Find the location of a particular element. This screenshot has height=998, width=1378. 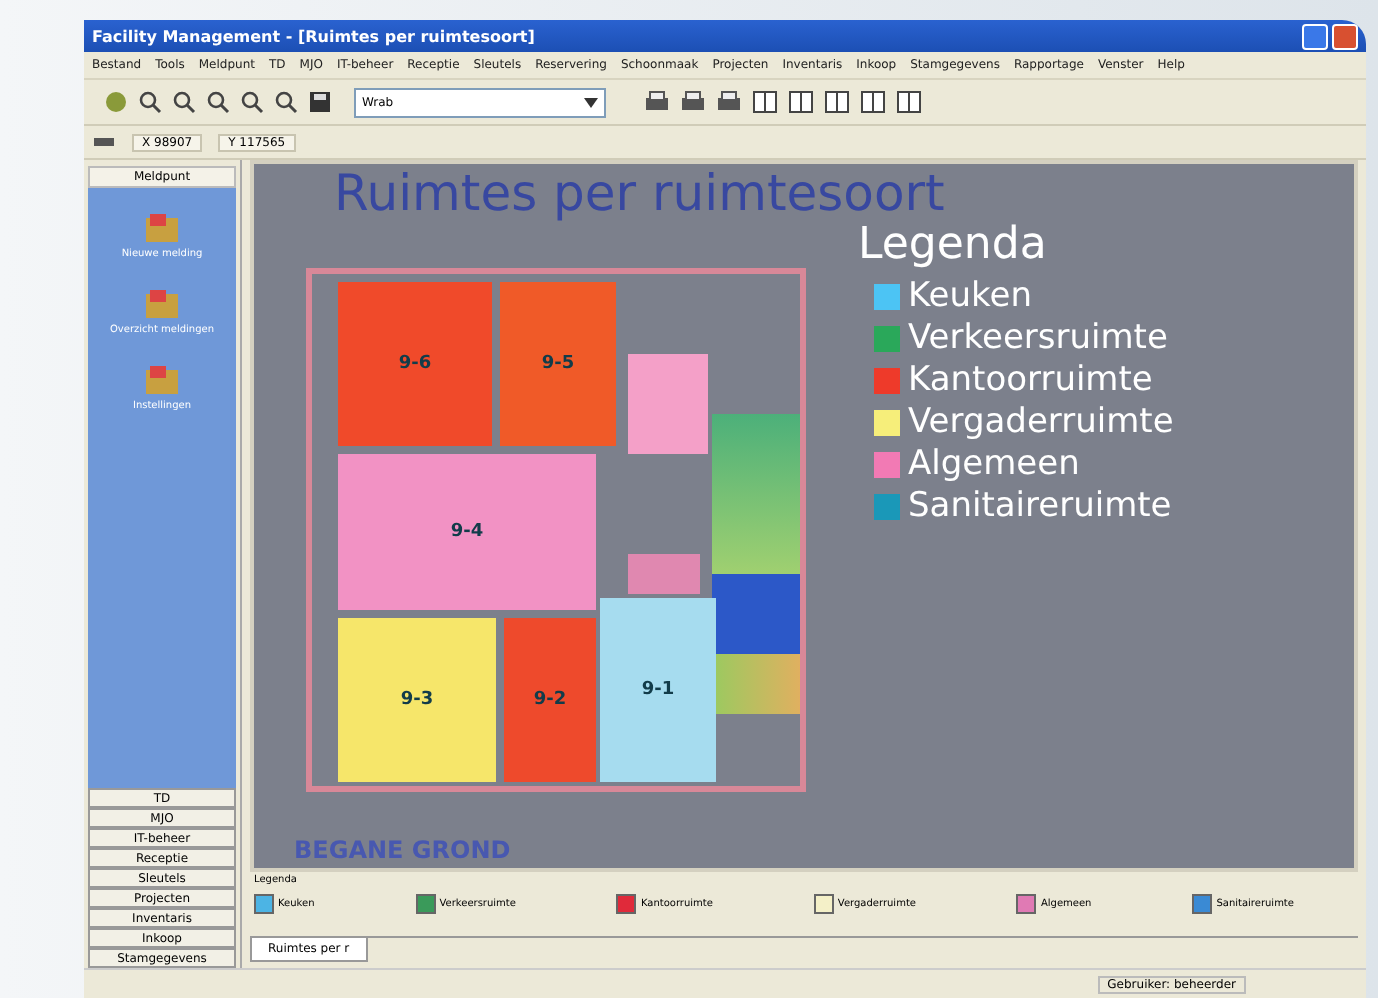

window-title: Facility Management - [Ruimtes per ruimtesoort] is located at coordinates (313, 36).